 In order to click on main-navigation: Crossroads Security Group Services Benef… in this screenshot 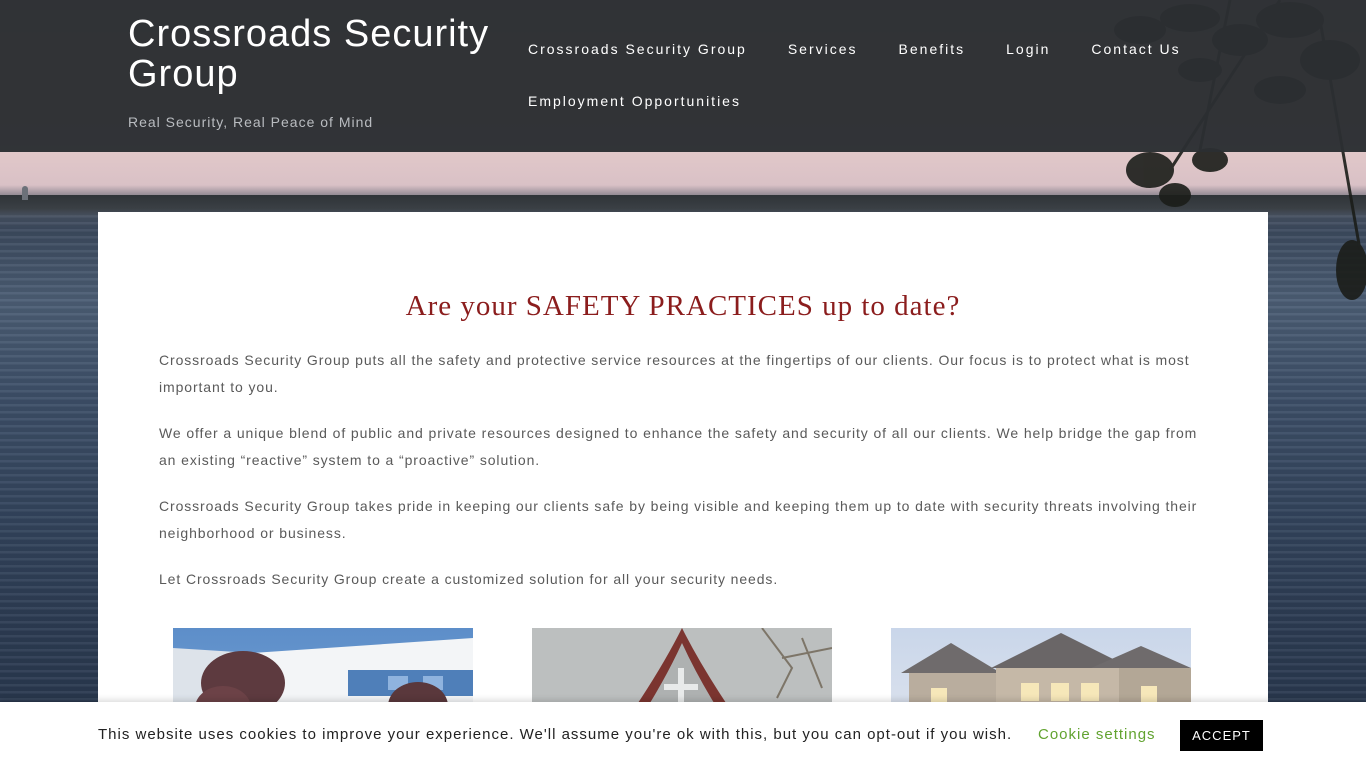, I will do `click(878, 90)`.